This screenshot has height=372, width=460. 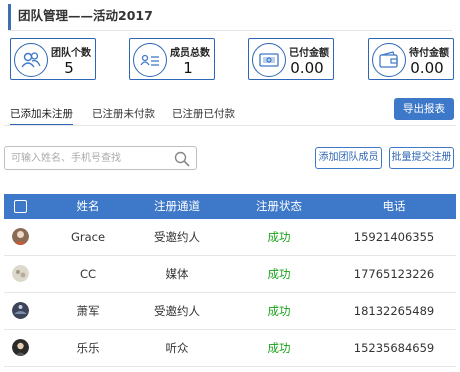 I want to click on cell-phone: 17765123226, so click(x=394, y=274).